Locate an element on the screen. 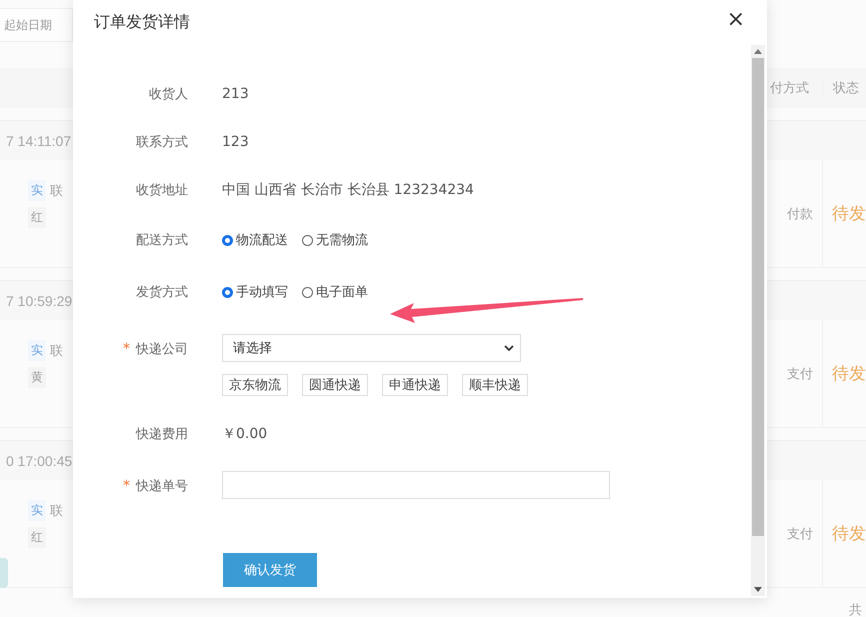 The image size is (866, 617). input-field is located at coordinates (416, 485).